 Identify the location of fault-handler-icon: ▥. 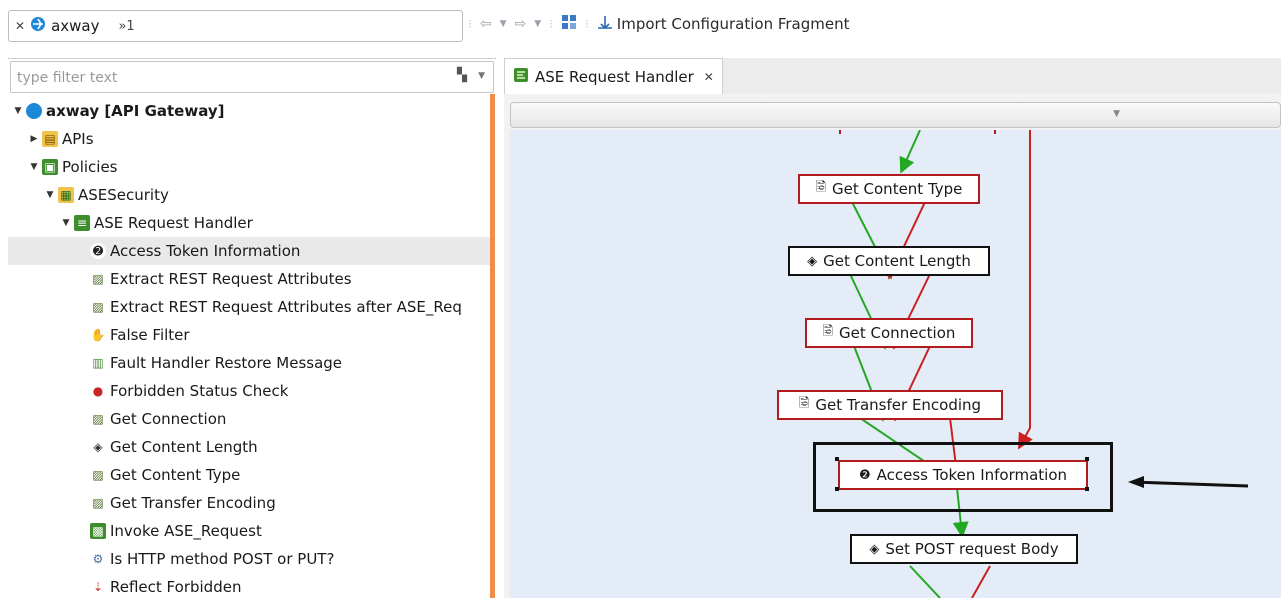
(98, 363).